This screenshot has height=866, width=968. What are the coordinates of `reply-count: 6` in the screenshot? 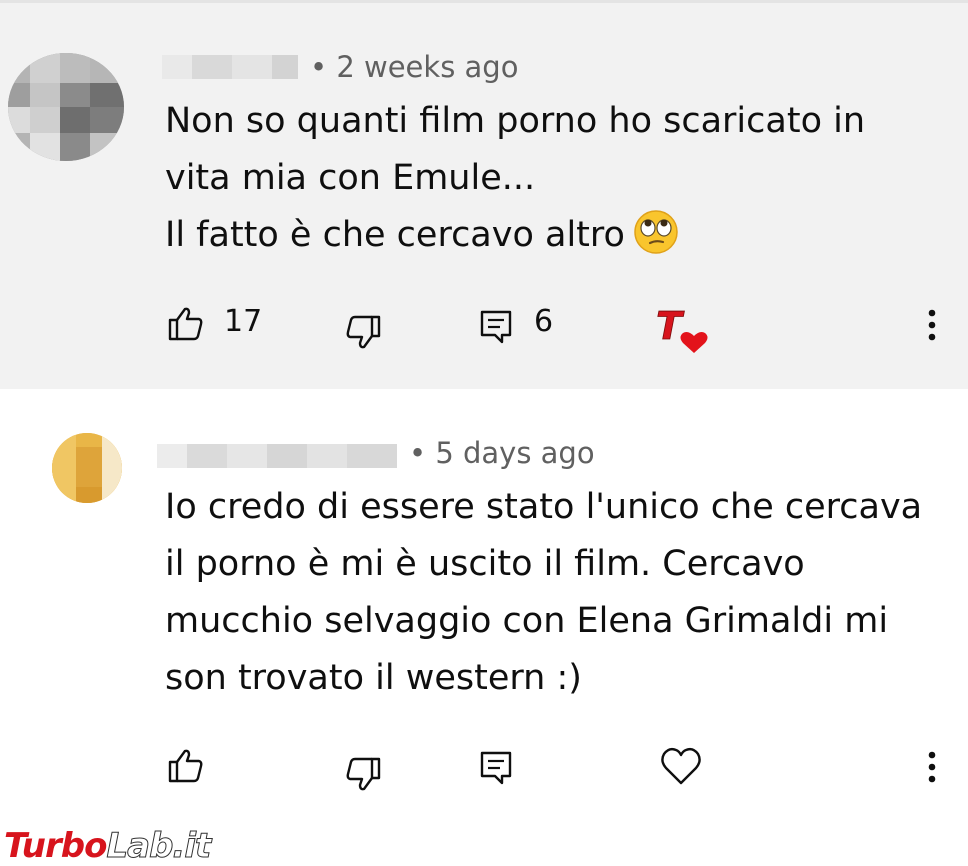 It's located at (544, 321).